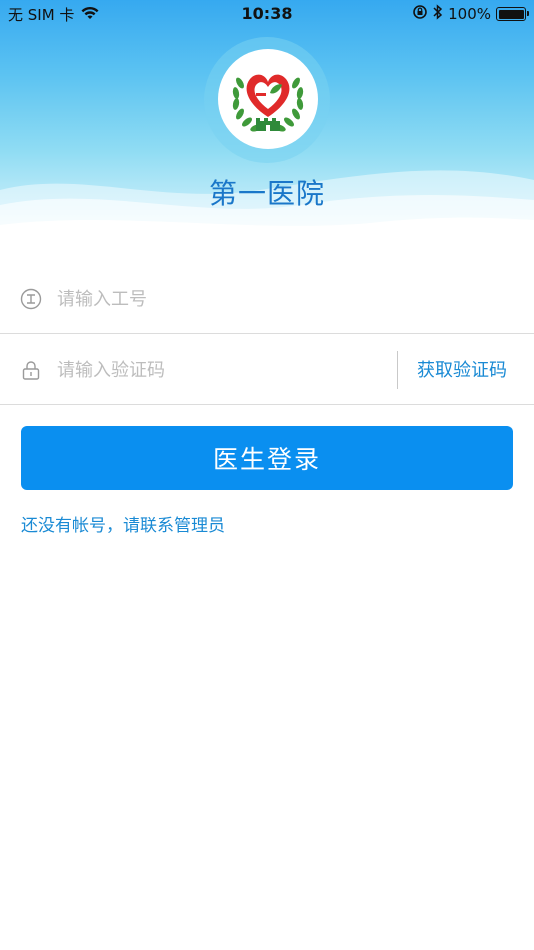  I want to click on employee-id-row, so click(267, 299).